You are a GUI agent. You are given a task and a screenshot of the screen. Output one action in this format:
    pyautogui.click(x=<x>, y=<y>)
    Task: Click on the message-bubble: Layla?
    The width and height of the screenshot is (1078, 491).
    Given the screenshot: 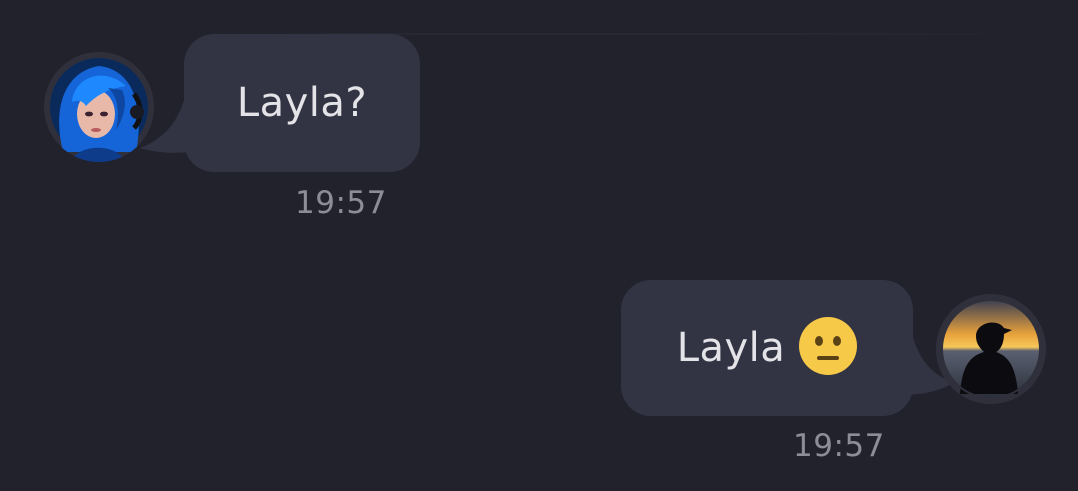 What is the action you would take?
    pyautogui.click(x=302, y=103)
    